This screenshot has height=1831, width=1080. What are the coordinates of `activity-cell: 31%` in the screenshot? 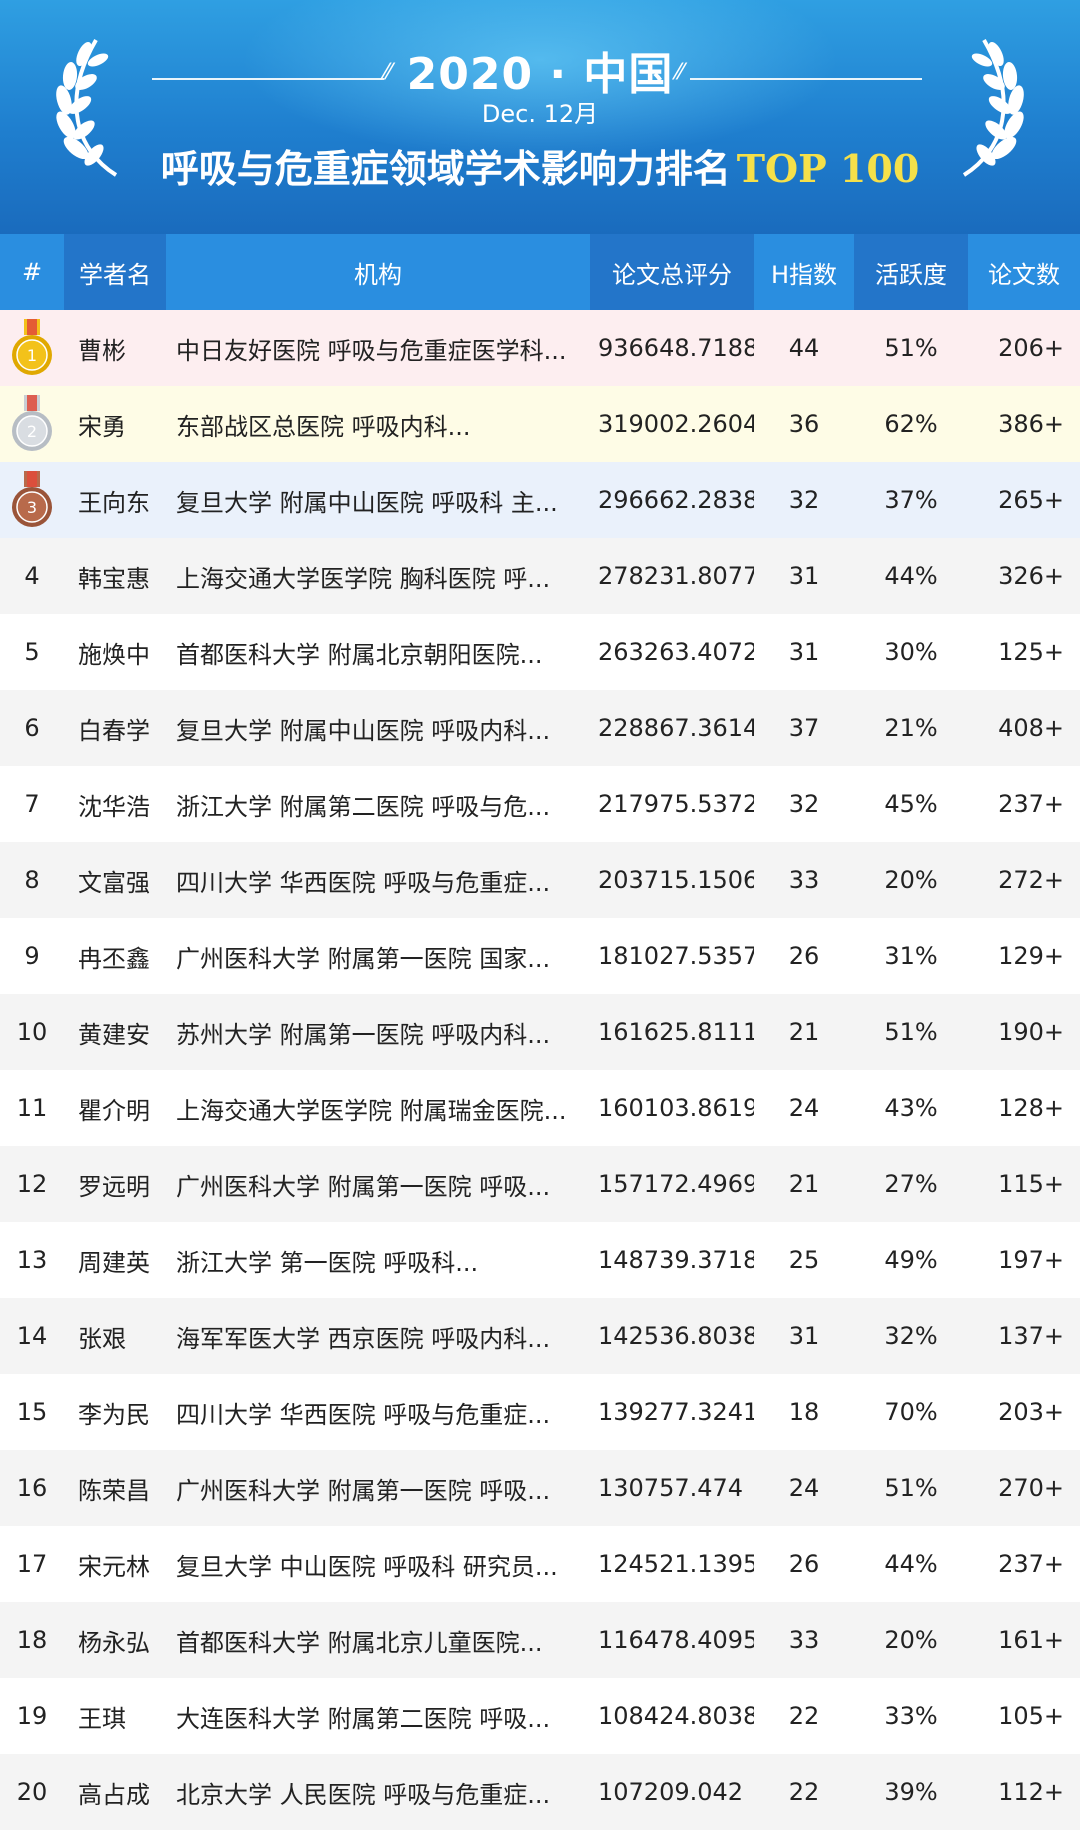 It's located at (911, 956).